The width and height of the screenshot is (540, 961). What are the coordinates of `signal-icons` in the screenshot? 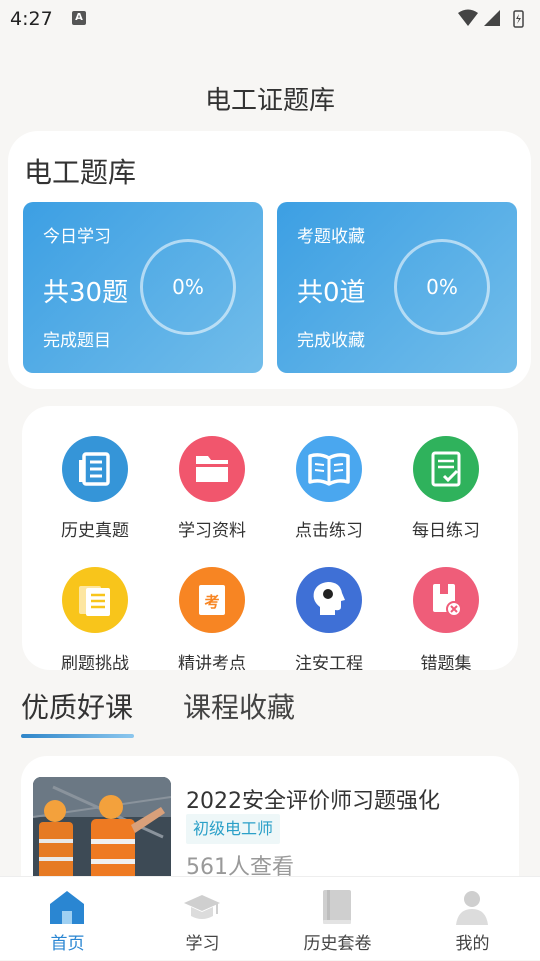 It's located at (491, 18).